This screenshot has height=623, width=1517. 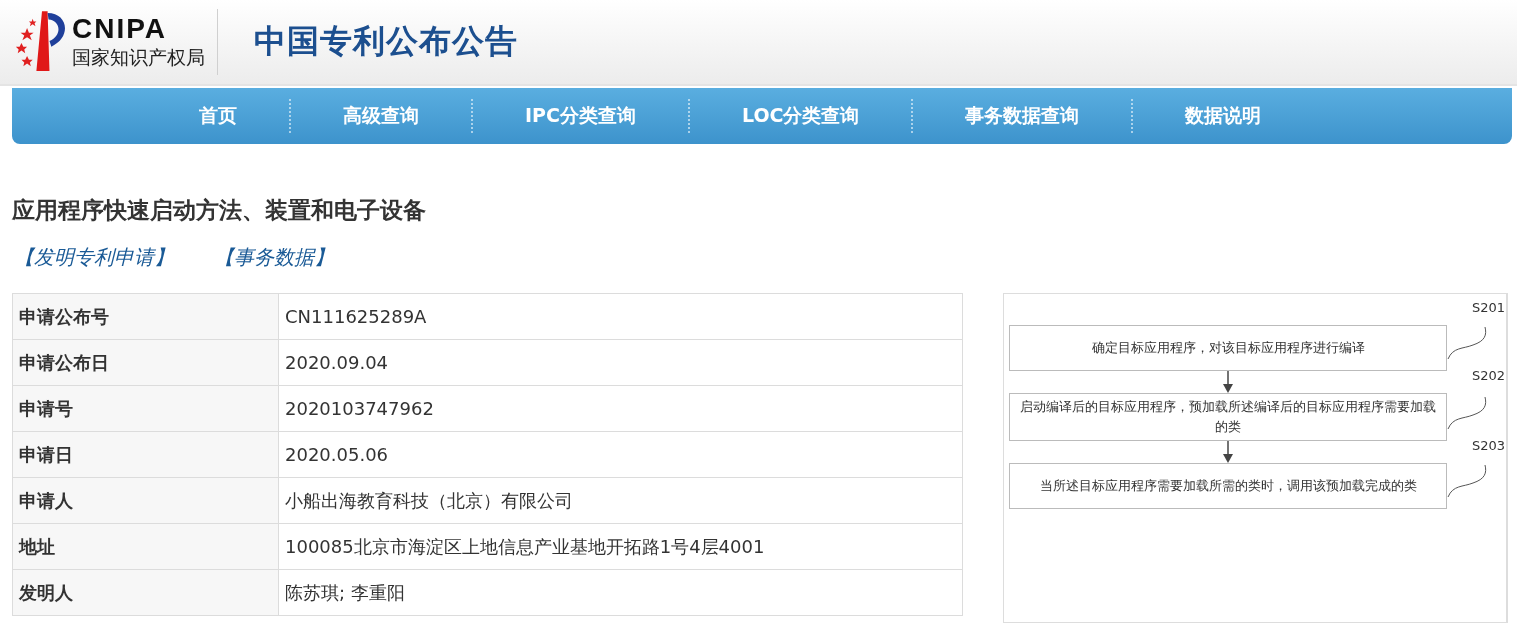 I want to click on site-title: 中国专利公布公告, so click(x=386, y=41).